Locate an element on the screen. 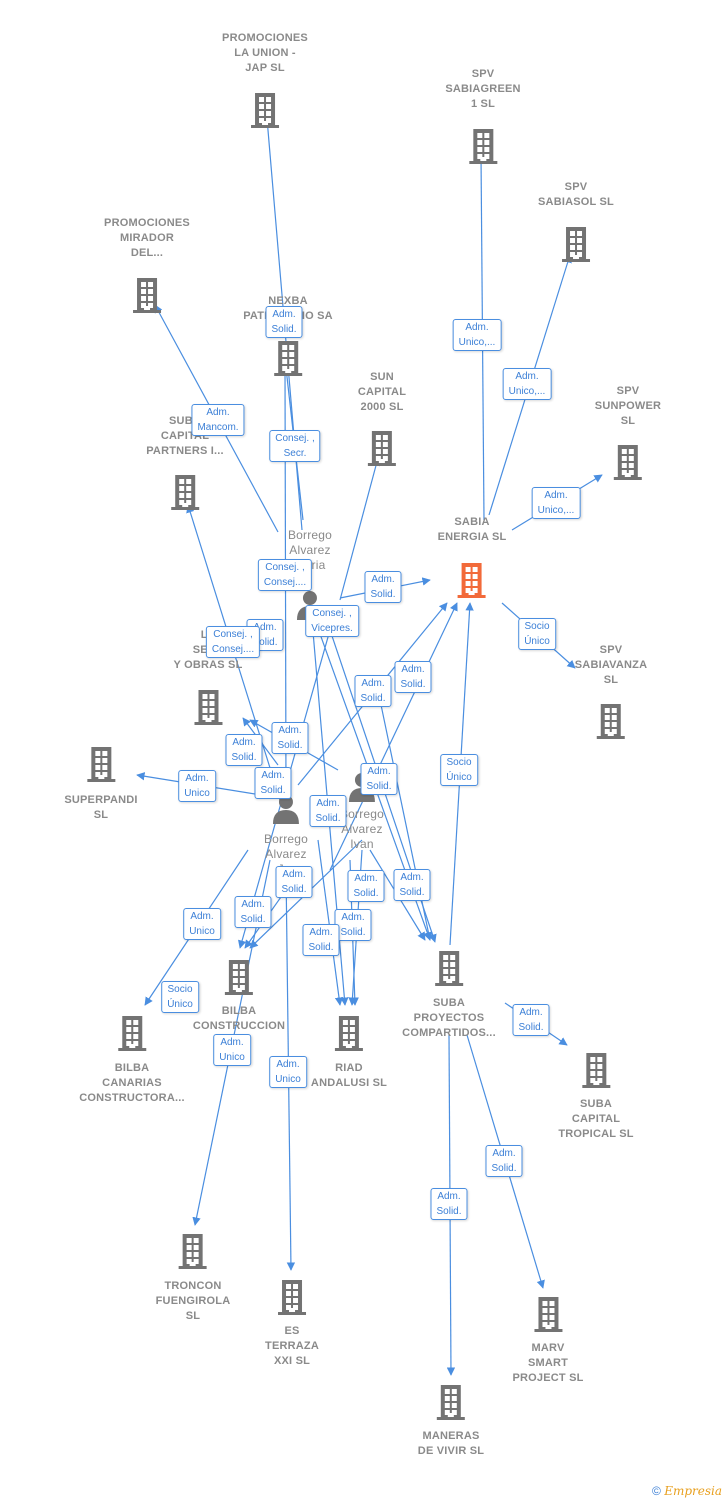 This screenshot has height=1500, width=728. node-superpandi: SUPERPANDI SL is located at coordinates (100, 784).